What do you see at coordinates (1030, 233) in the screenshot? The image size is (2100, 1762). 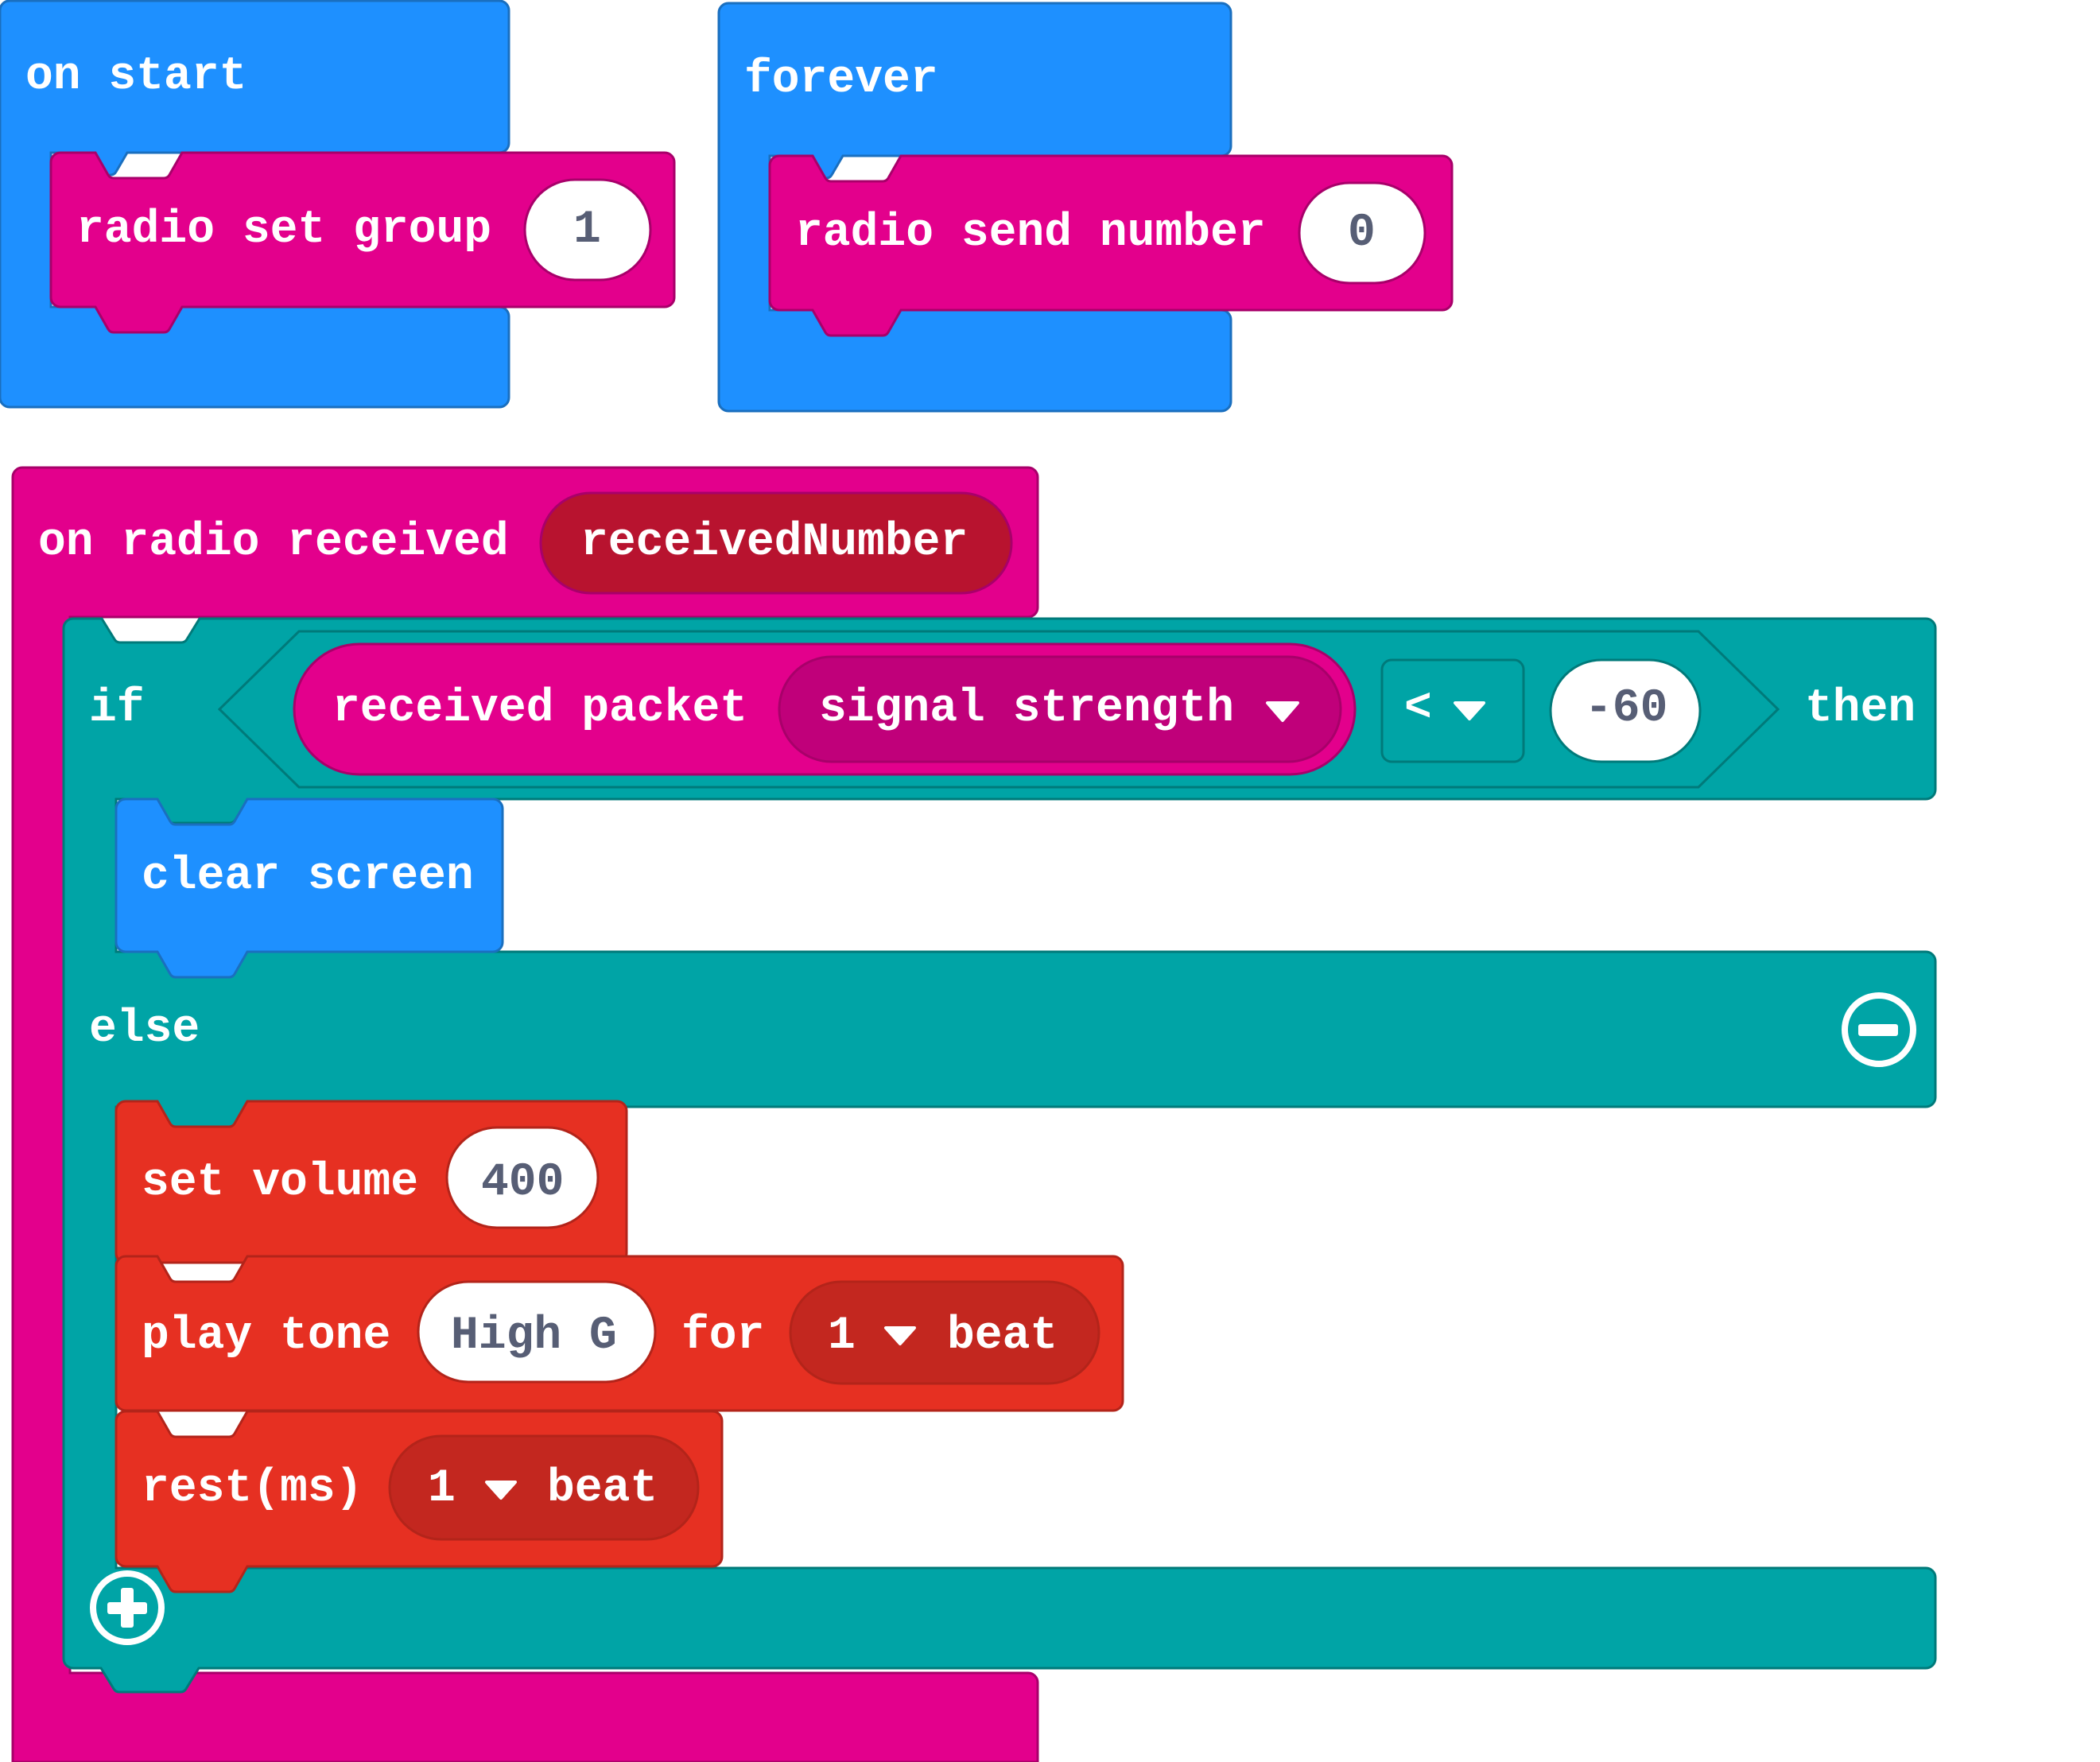 I see `radio-send-number-label: radio send number` at bounding box center [1030, 233].